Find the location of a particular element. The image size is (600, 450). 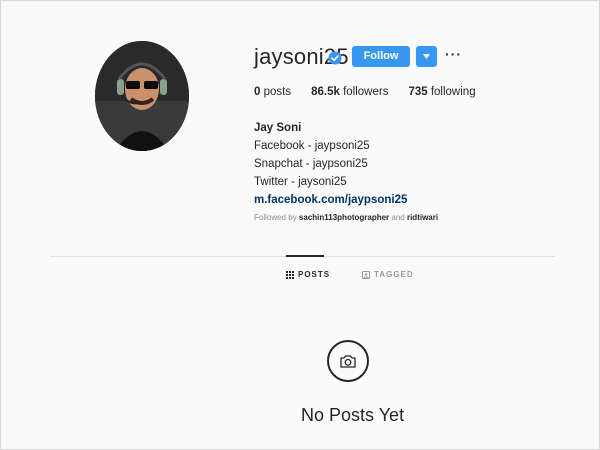

profile-stats: 0 posts 86.5k followers 735 following is located at coordinates (375, 92).